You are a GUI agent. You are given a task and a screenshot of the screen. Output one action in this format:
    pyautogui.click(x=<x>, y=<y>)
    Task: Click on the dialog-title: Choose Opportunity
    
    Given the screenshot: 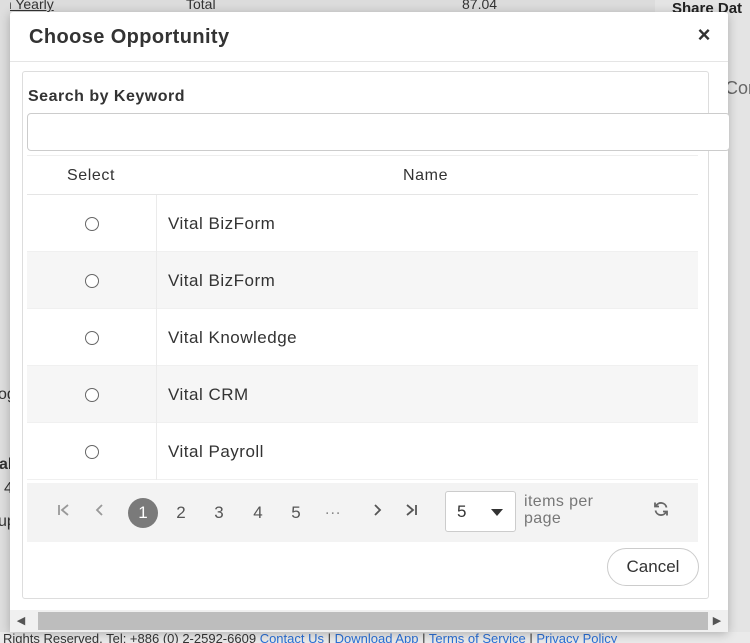 What is the action you would take?
    pyautogui.click(x=129, y=37)
    